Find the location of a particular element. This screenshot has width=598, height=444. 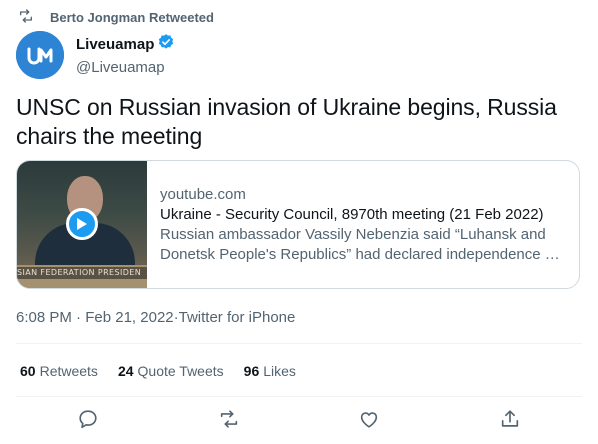

engagement-stats: 60 Retweets 24 Quote Tweets 96 Likes is located at coordinates (168, 371).